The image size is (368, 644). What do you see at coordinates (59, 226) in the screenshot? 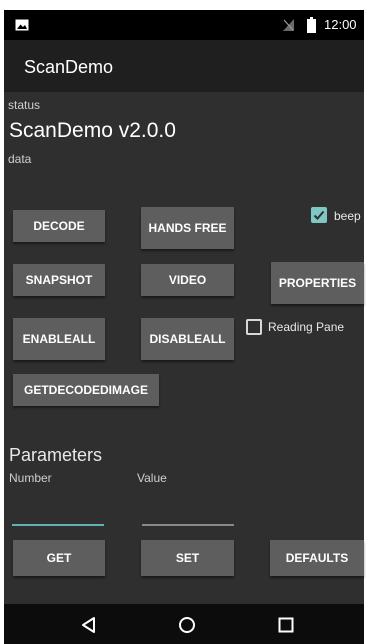
I see `decode-button: DECODE` at bounding box center [59, 226].